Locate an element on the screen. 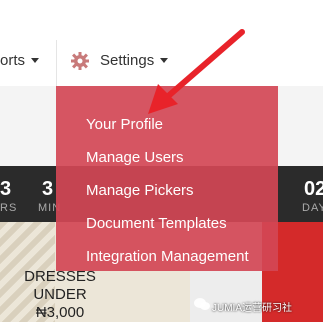 This screenshot has height=322, width=323. banner-line2: UNDER is located at coordinates (60, 294).